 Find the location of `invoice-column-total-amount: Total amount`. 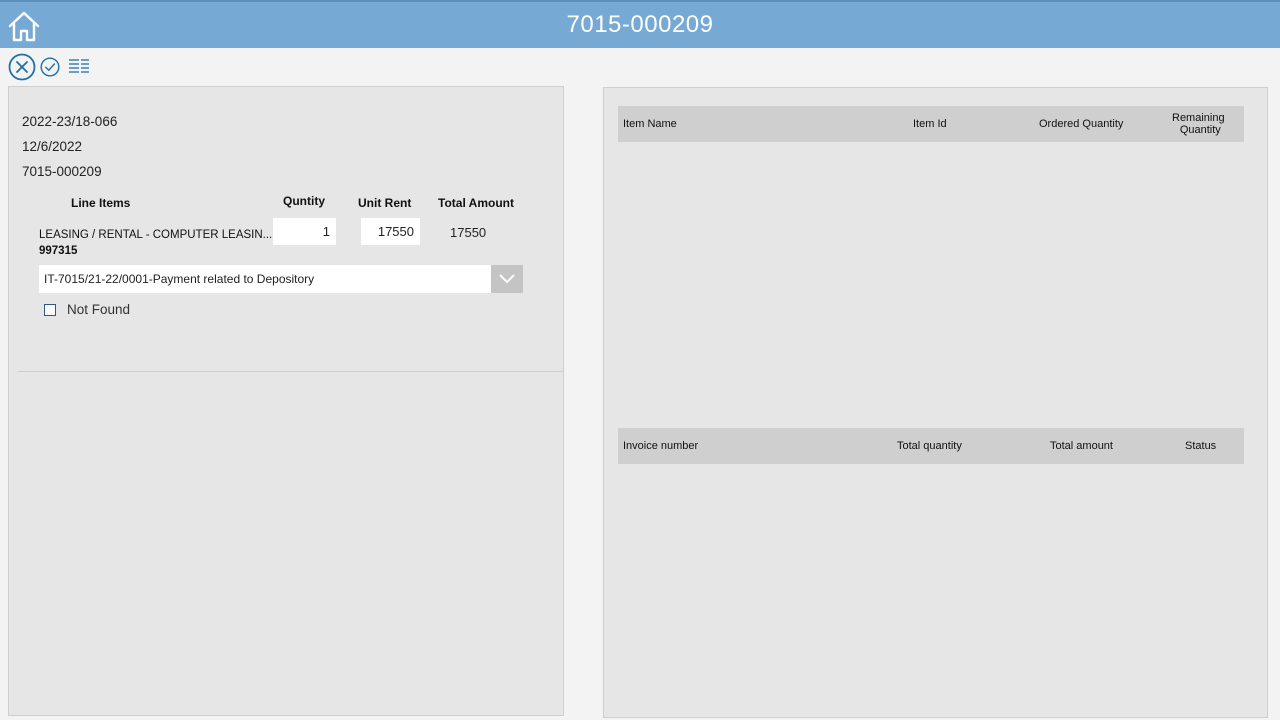

invoice-column-total-amount: Total amount is located at coordinates (1081, 446).